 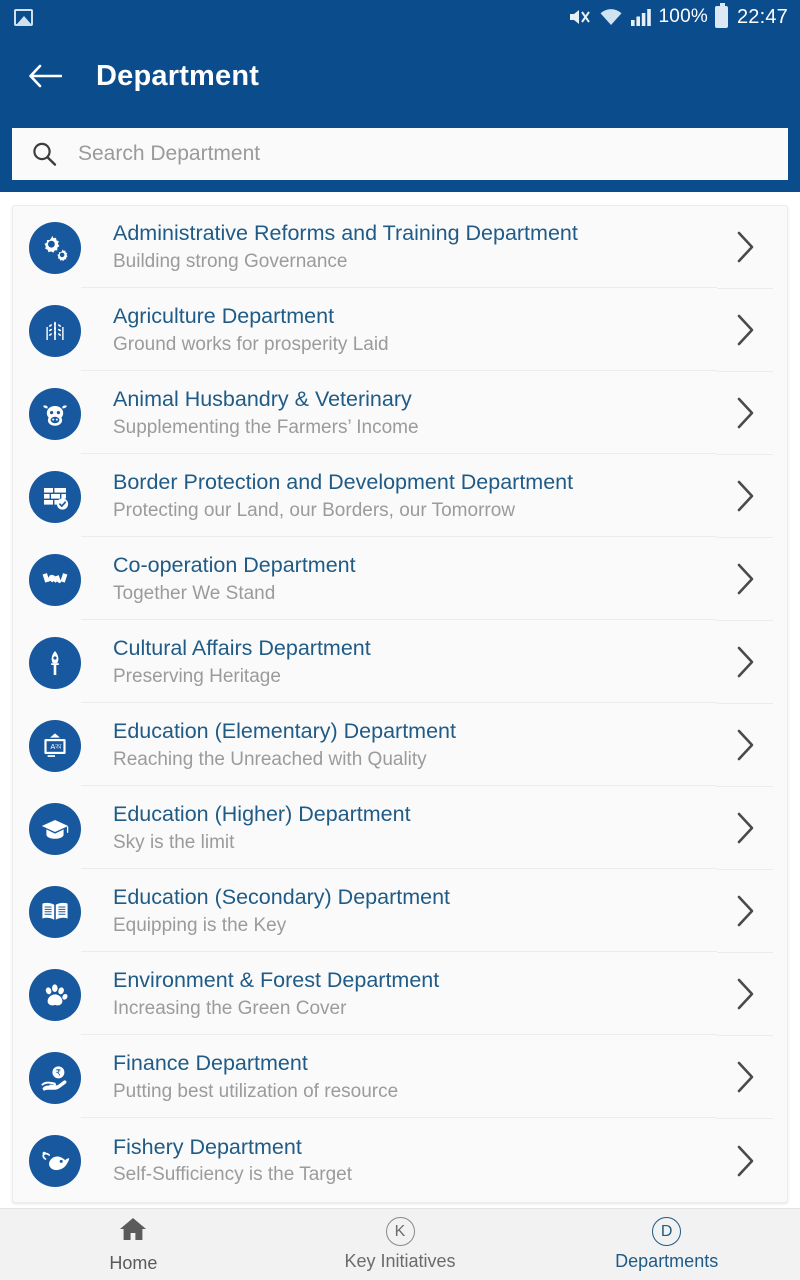 What do you see at coordinates (284, 731) in the screenshot?
I see `department-title: Education (Elementary) Department` at bounding box center [284, 731].